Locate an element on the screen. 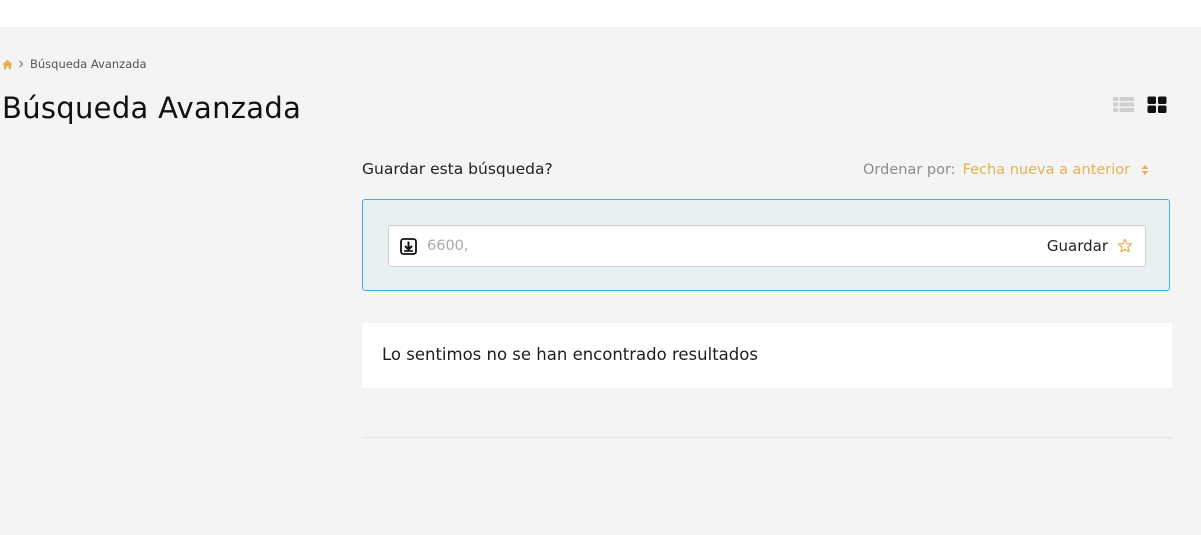 The width and height of the screenshot is (1201, 535). list-view-icon is located at coordinates (1123, 104).